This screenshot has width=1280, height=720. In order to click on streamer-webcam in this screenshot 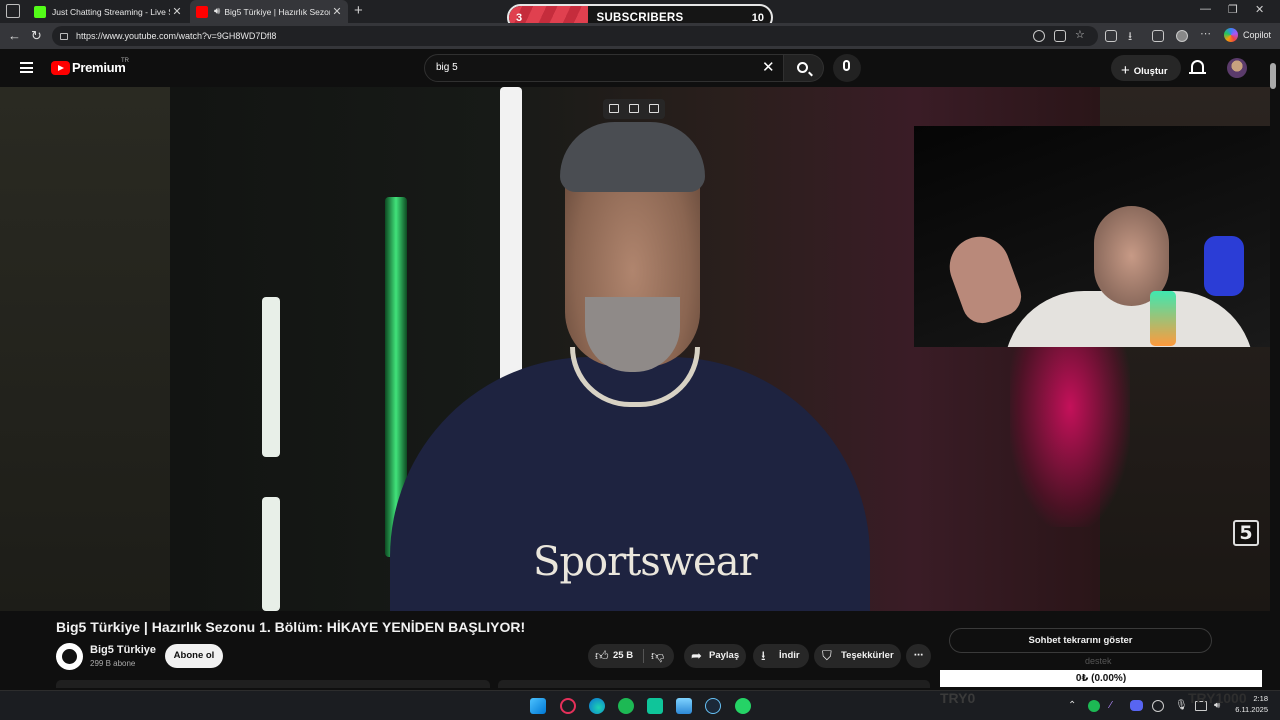, I will do `click(1092, 236)`.